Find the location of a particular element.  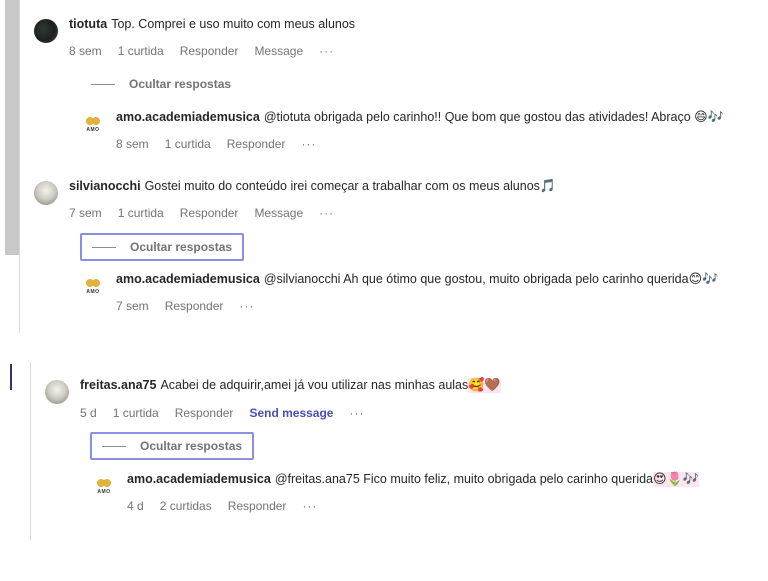

comment-meta: 5 d 1 curtida Responder Send message ··· is located at coordinates (230, 413).